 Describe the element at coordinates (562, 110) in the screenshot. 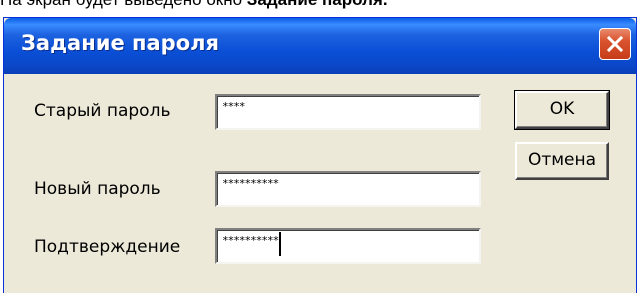

I see `ok-button: OK` at that location.